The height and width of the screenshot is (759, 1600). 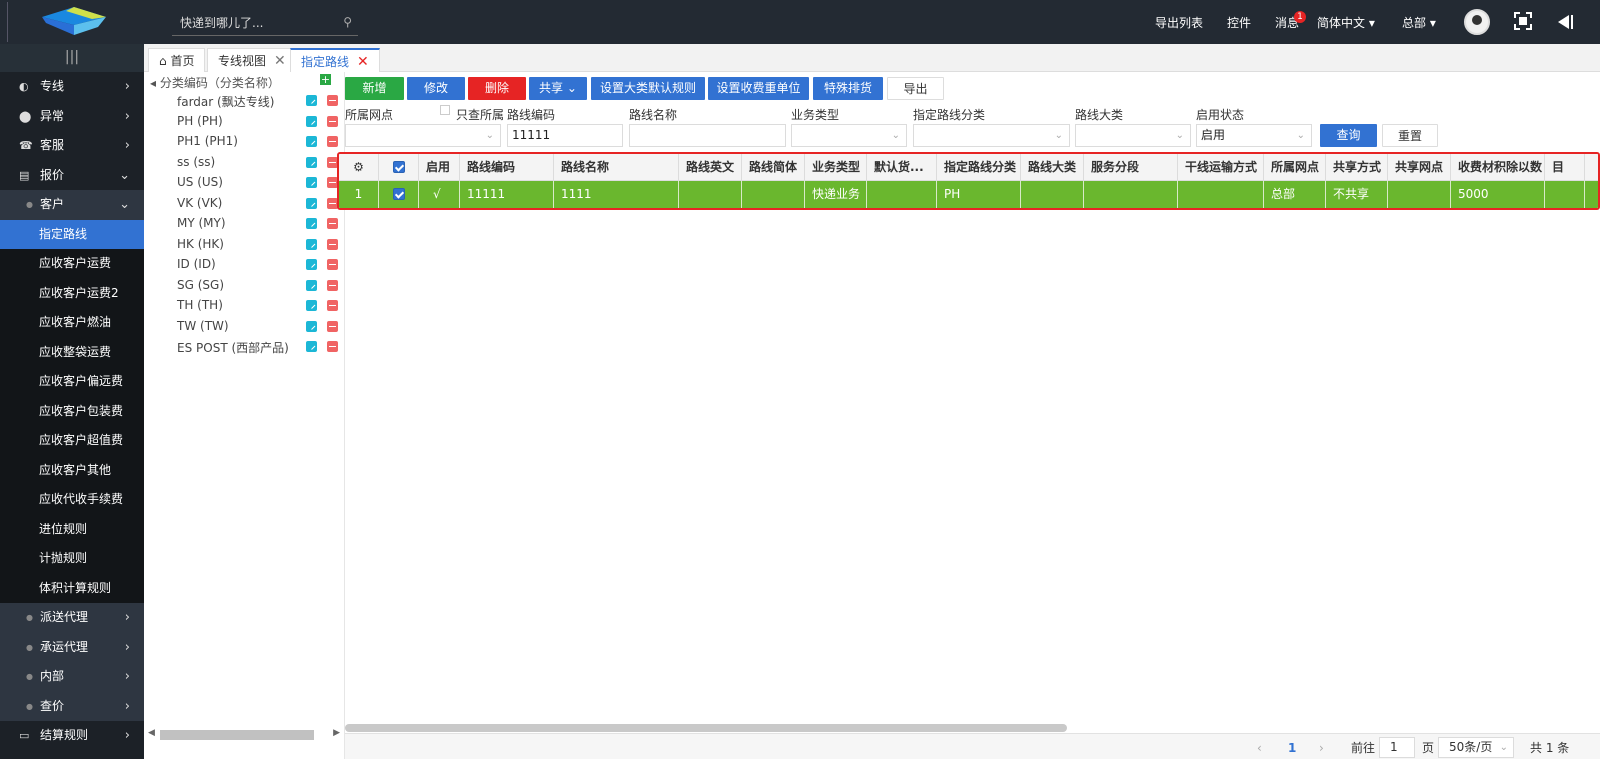 What do you see at coordinates (244, 183) in the screenshot?
I see `tree-item: US (US)` at bounding box center [244, 183].